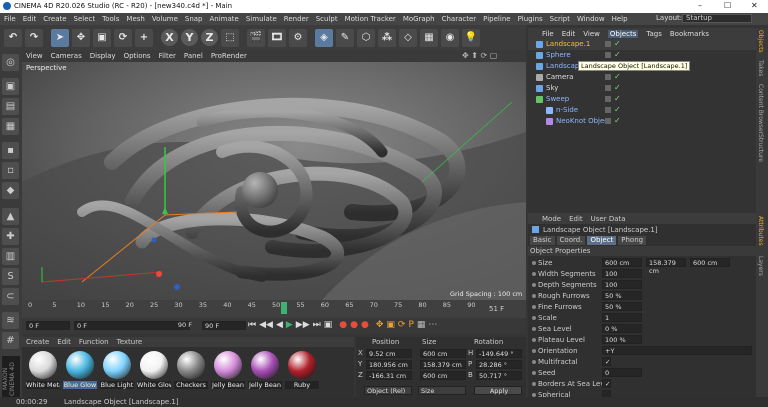  Describe the element at coordinates (43, 370) in the screenshot. I see `material-item: White Meta` at that location.